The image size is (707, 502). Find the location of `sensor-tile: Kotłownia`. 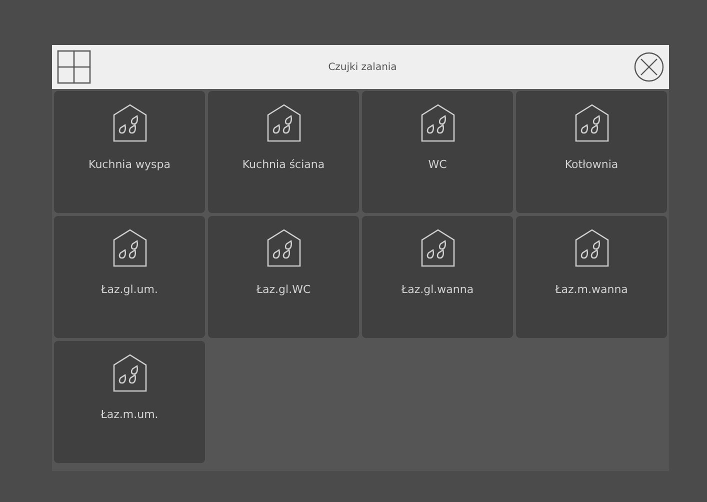

sensor-tile: Kotłownia is located at coordinates (591, 152).